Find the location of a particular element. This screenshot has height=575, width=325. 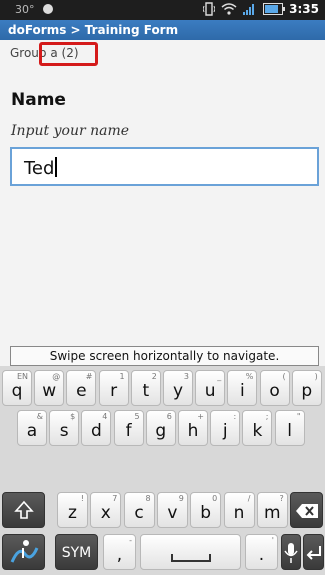

enter-key is located at coordinates (313, 552).